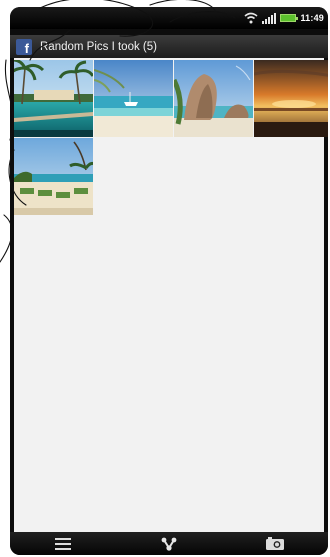 This screenshot has width=330, height=557. Describe the element at coordinates (24, 46) in the screenshot. I see `facebook-icon: f` at that location.